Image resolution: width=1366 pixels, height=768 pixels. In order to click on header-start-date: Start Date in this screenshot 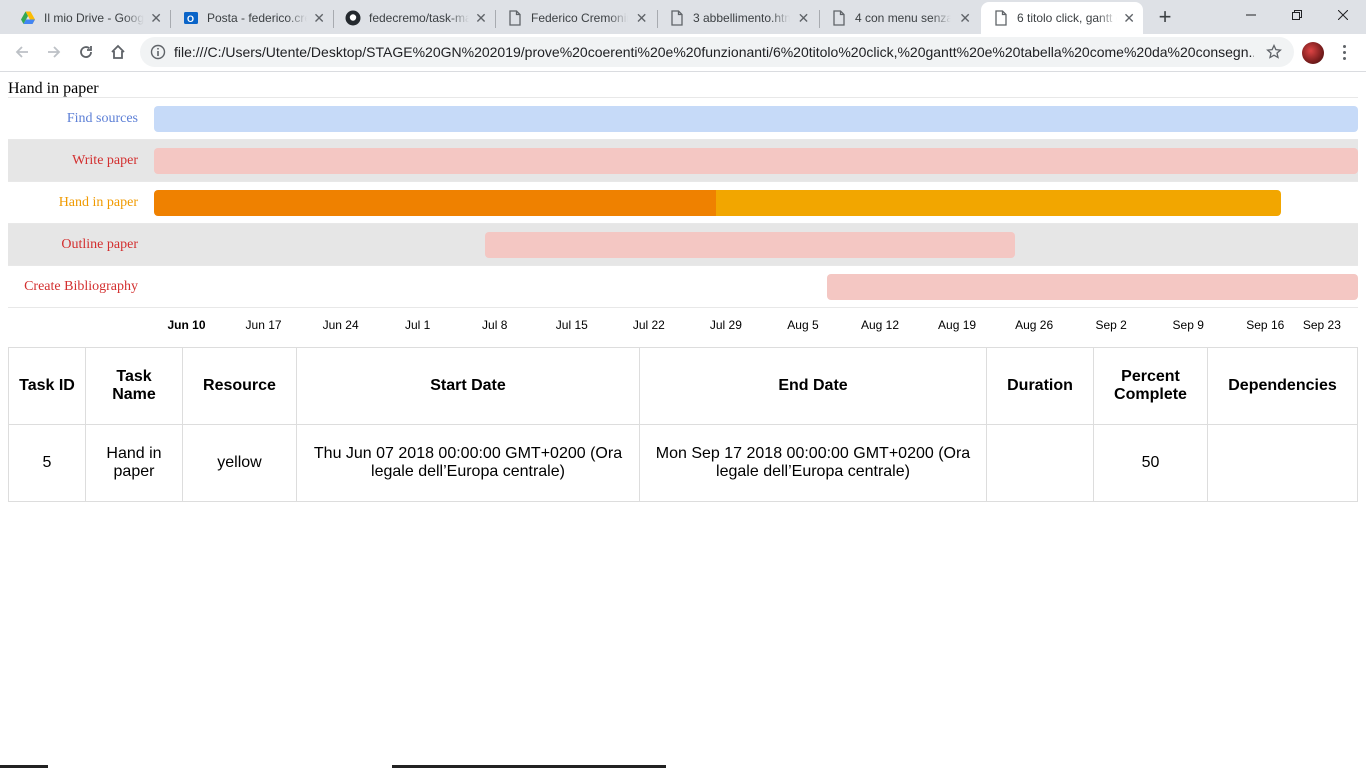, I will do `click(468, 386)`.